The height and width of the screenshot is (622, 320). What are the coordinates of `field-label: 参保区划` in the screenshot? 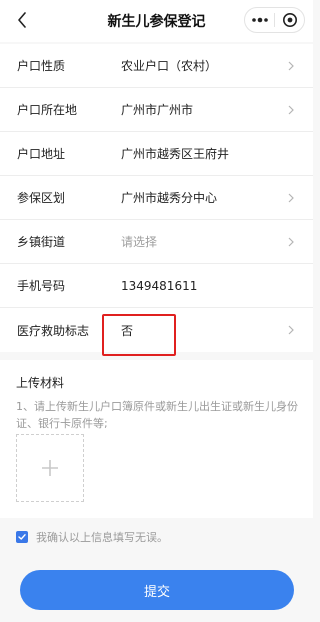 It's located at (41, 198).